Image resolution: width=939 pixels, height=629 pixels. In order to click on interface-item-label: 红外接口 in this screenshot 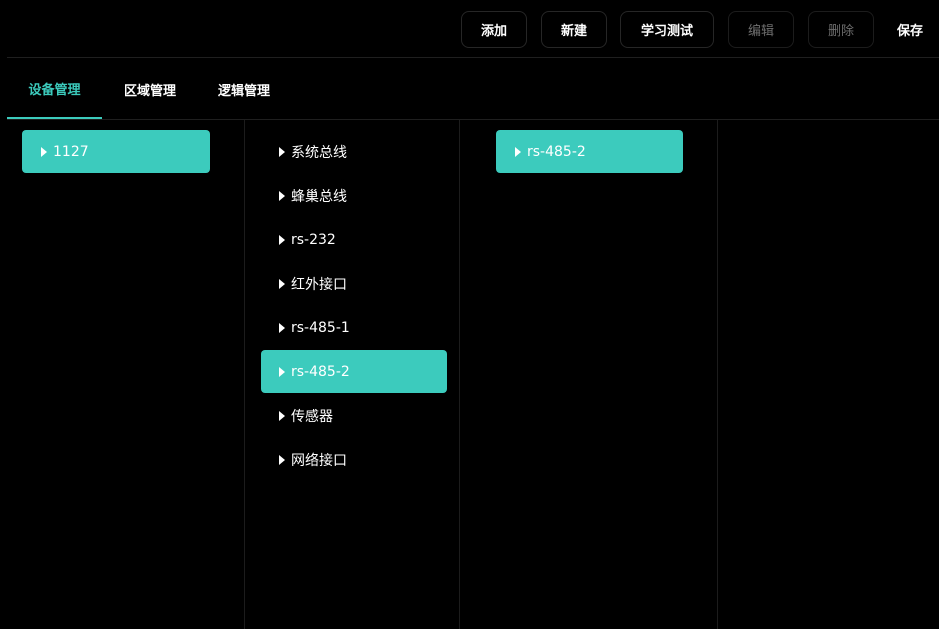, I will do `click(319, 284)`.